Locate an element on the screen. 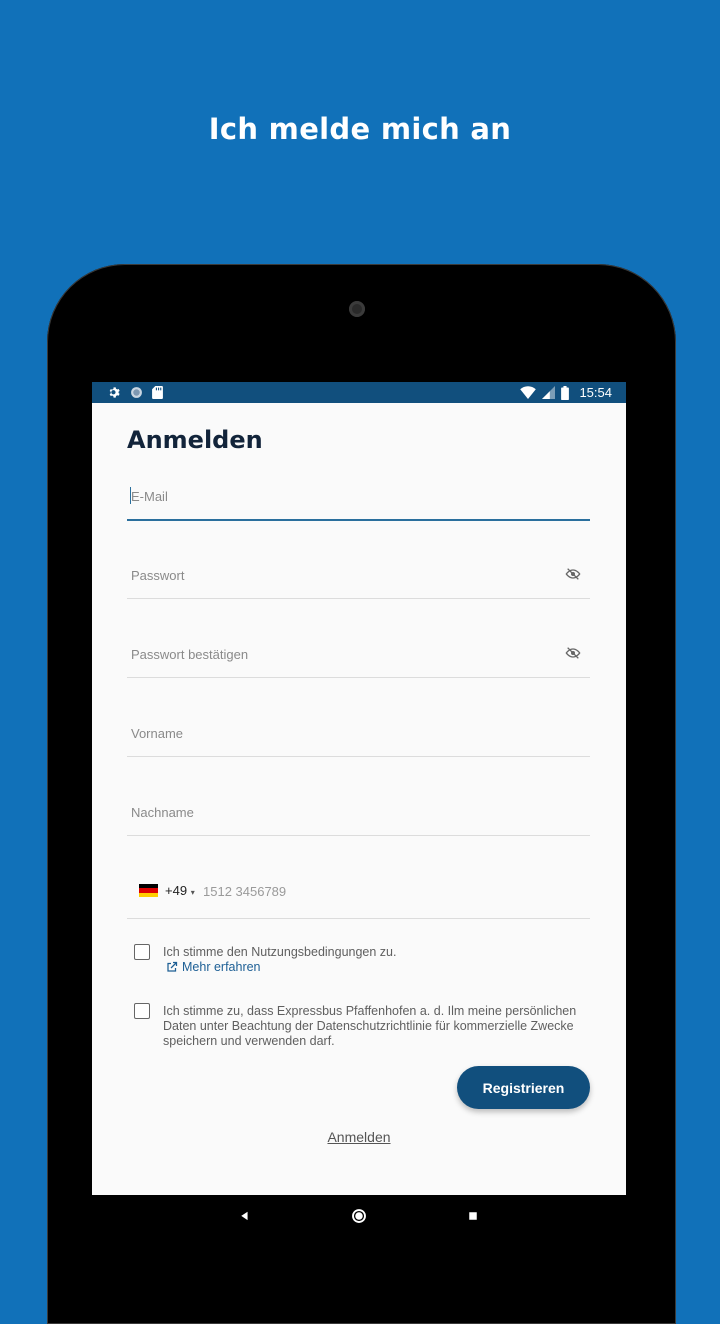 This screenshot has width=720, height=1324. lastname-field-container is located at coordinates (358, 815).